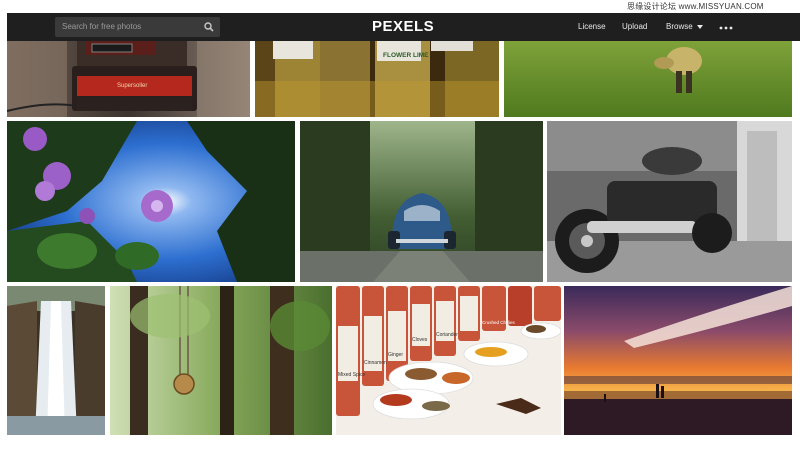  Describe the element at coordinates (669, 201) in the screenshot. I see `photo-motorcycle` at that location.